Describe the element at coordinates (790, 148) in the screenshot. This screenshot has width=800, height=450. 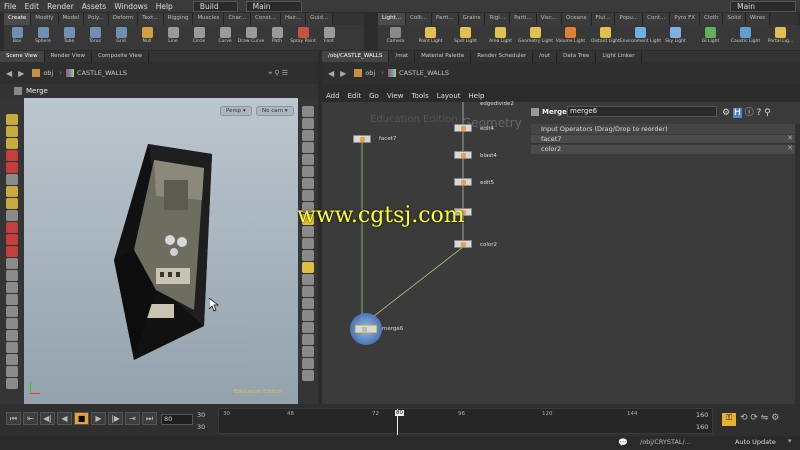
I see `input-operator-close-icon: ✕` at that location.